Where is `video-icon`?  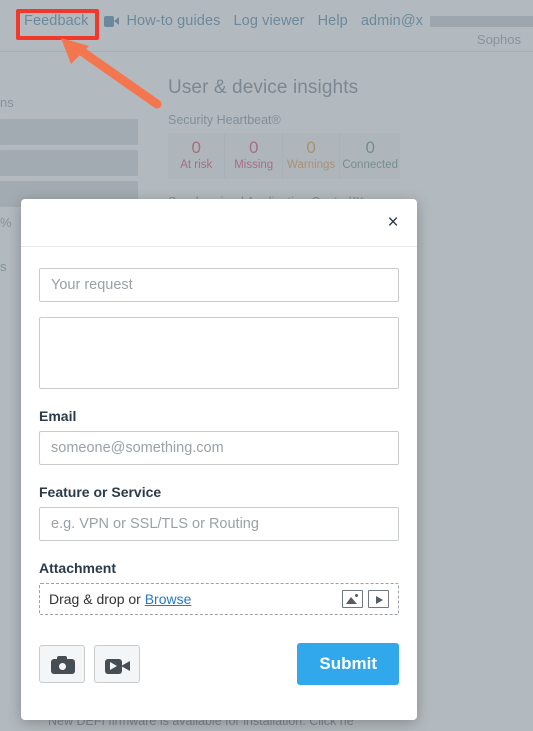
video-icon is located at coordinates (378, 599).